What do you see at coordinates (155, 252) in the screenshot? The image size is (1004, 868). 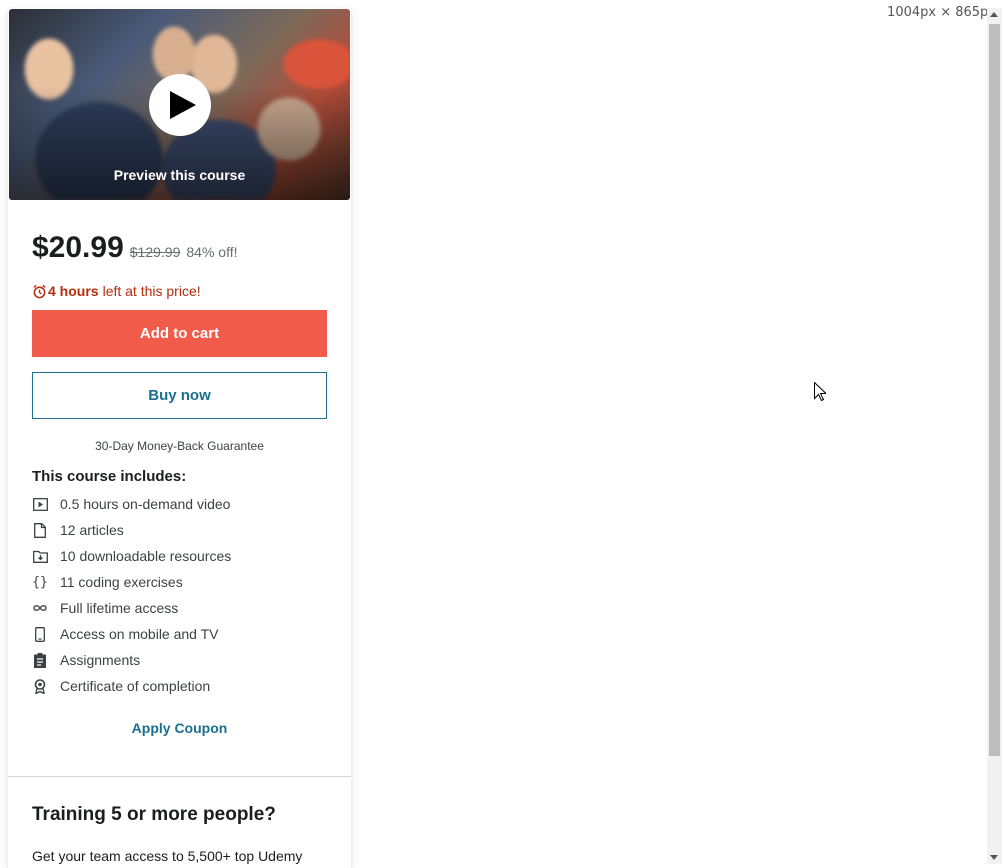 I see `original-price: $129.99` at bounding box center [155, 252].